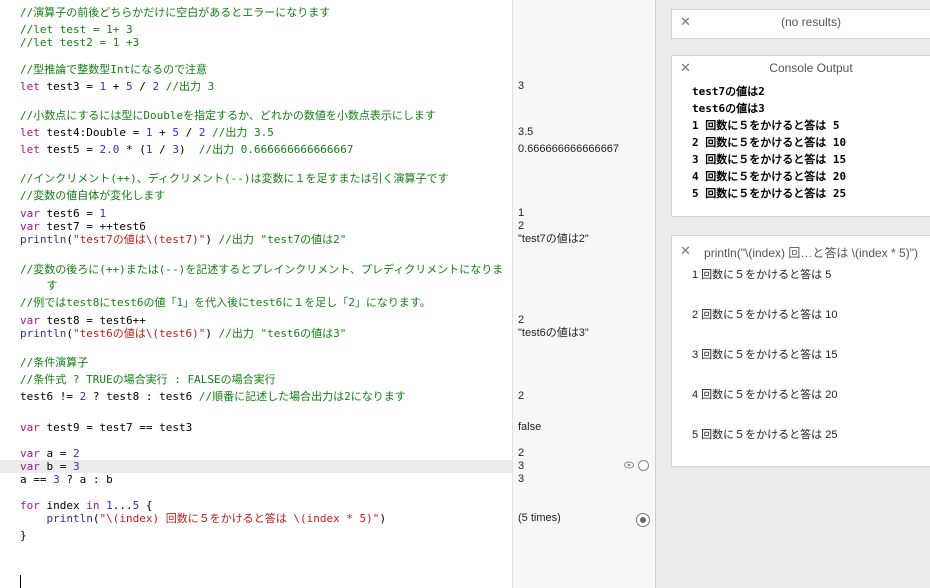 The image size is (930, 588). What do you see at coordinates (38, 285) in the screenshot?
I see `code-line: す` at bounding box center [38, 285].